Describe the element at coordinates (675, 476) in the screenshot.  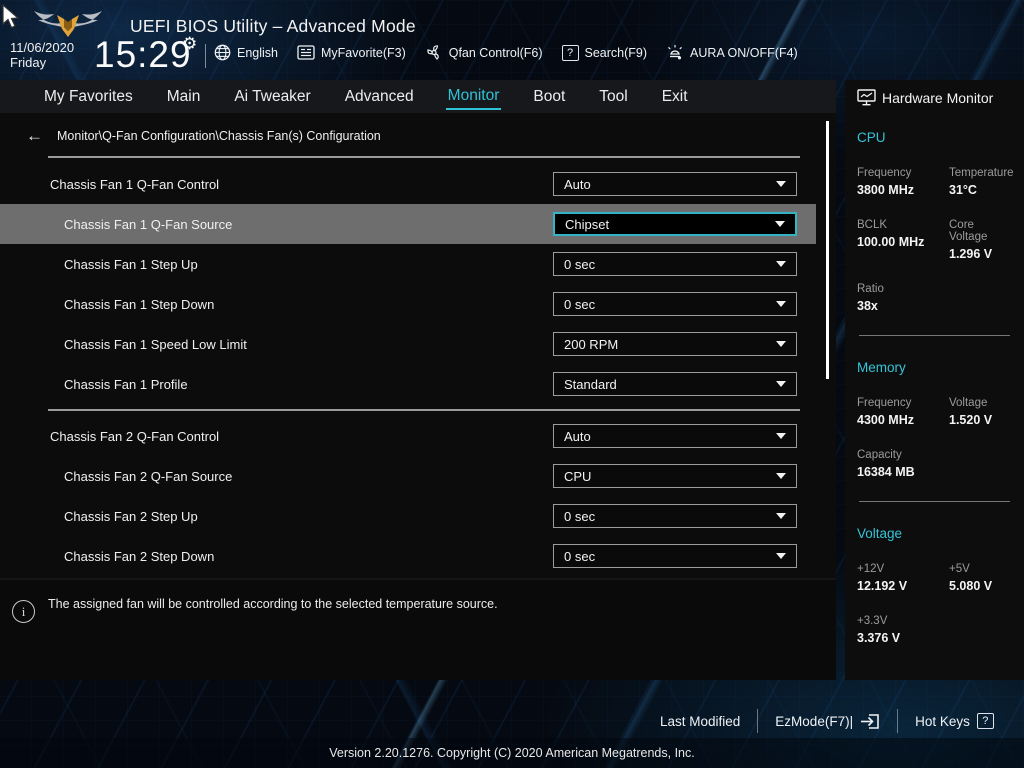
I see `setting-dropdown: CPU` at that location.